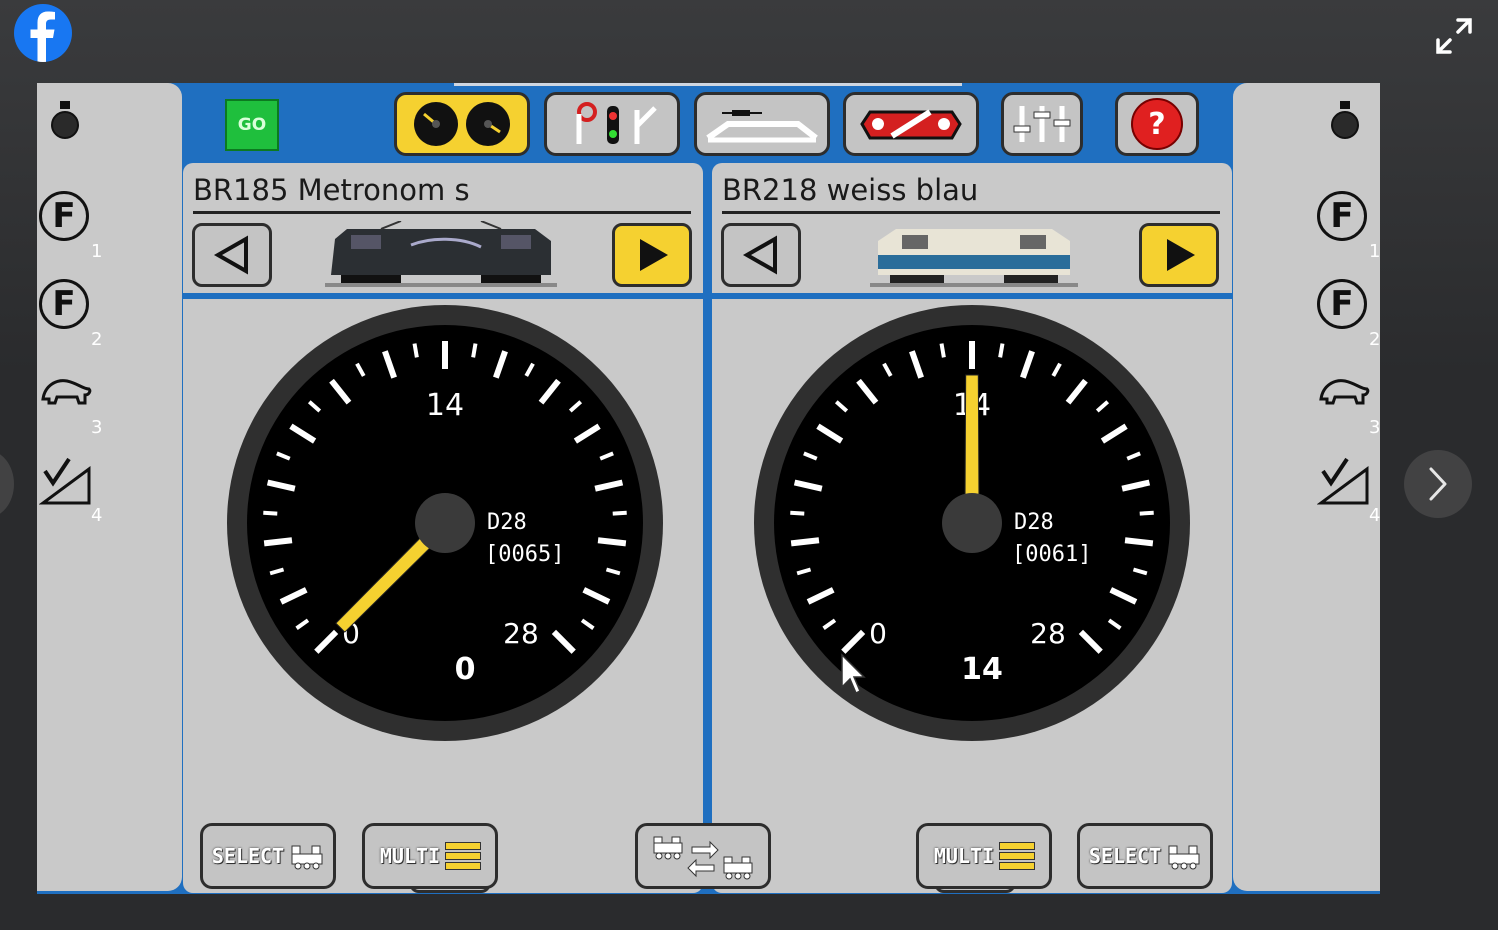 This screenshot has width=1498, height=930. What do you see at coordinates (1374, 515) in the screenshot?
I see `function-number-4-right: 4` at bounding box center [1374, 515].